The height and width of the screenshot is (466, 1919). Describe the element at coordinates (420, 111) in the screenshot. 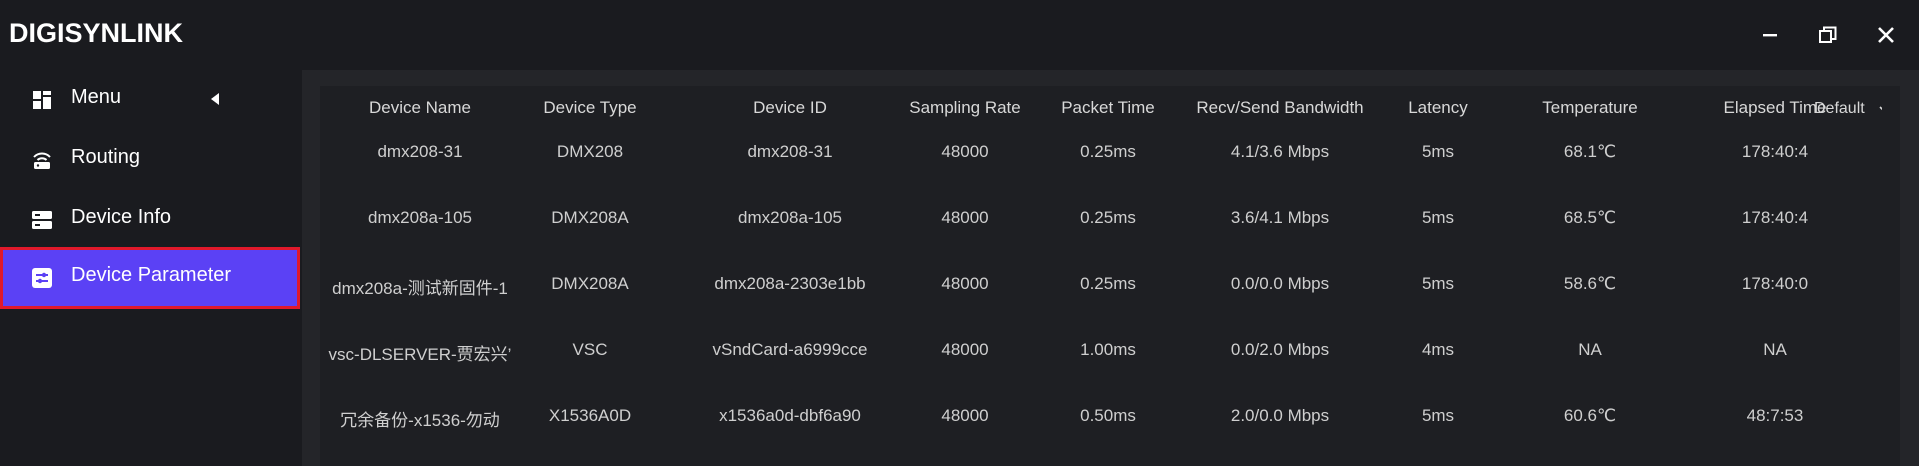

I see `column-header: Device Name` at that location.